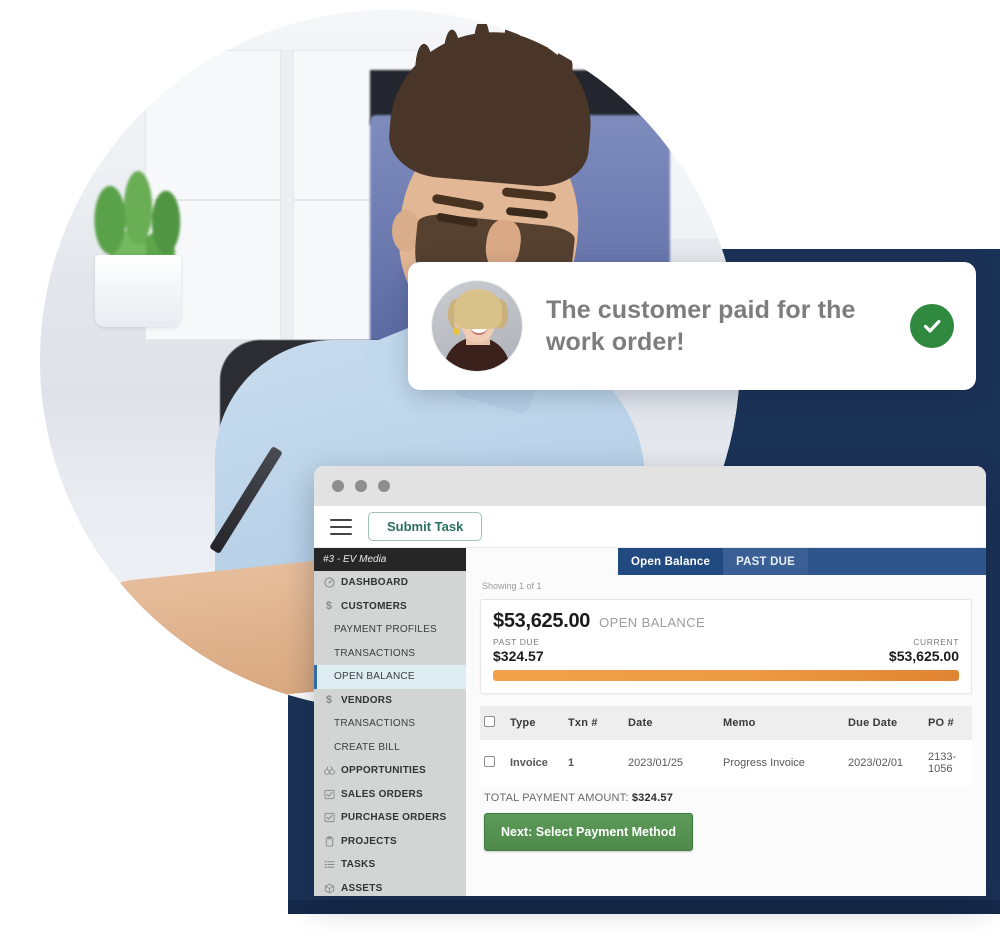 This screenshot has width=1000, height=950. I want to click on minimize-dot, so click(361, 486).